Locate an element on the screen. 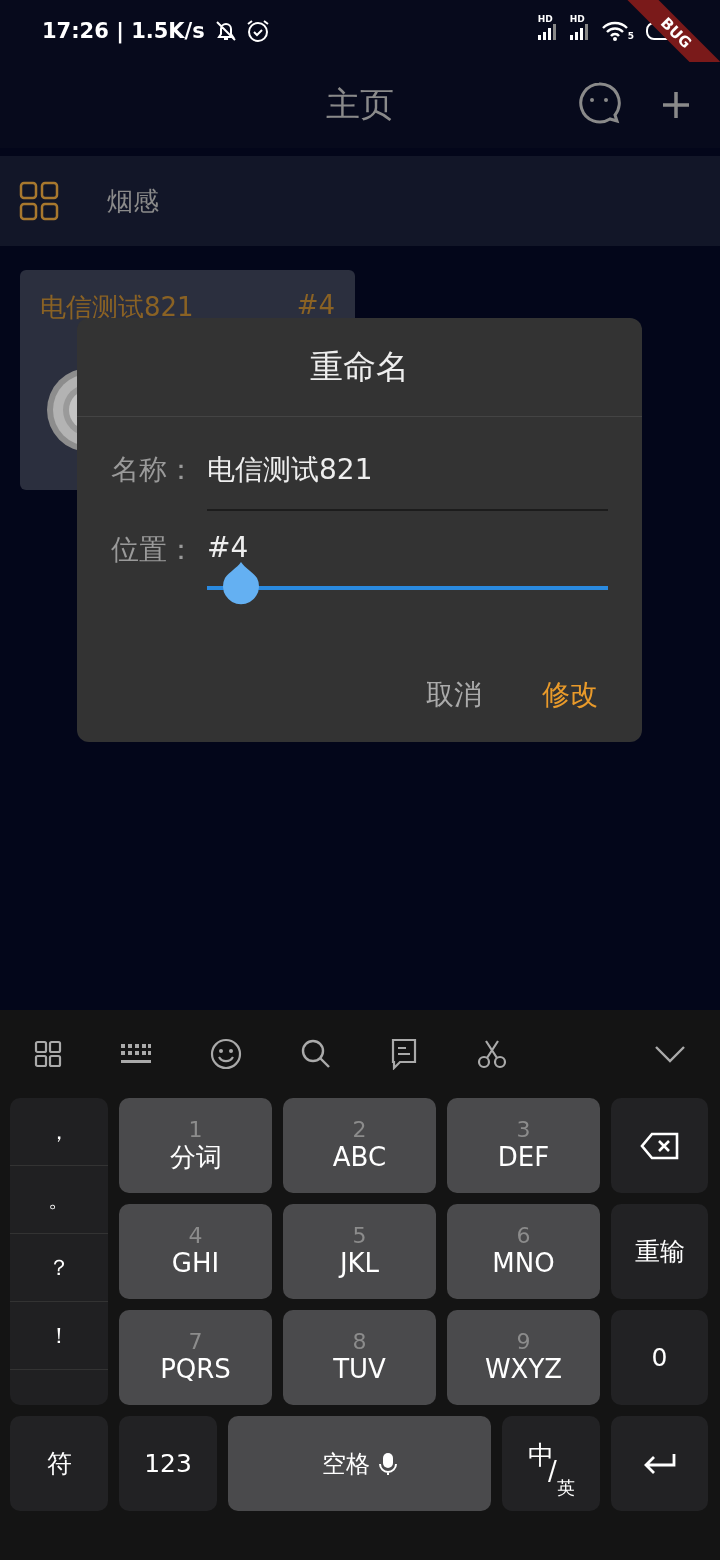 Image resolution: width=720 pixels, height=1560 pixels. category-tab: 烟感 is located at coordinates (133, 201).